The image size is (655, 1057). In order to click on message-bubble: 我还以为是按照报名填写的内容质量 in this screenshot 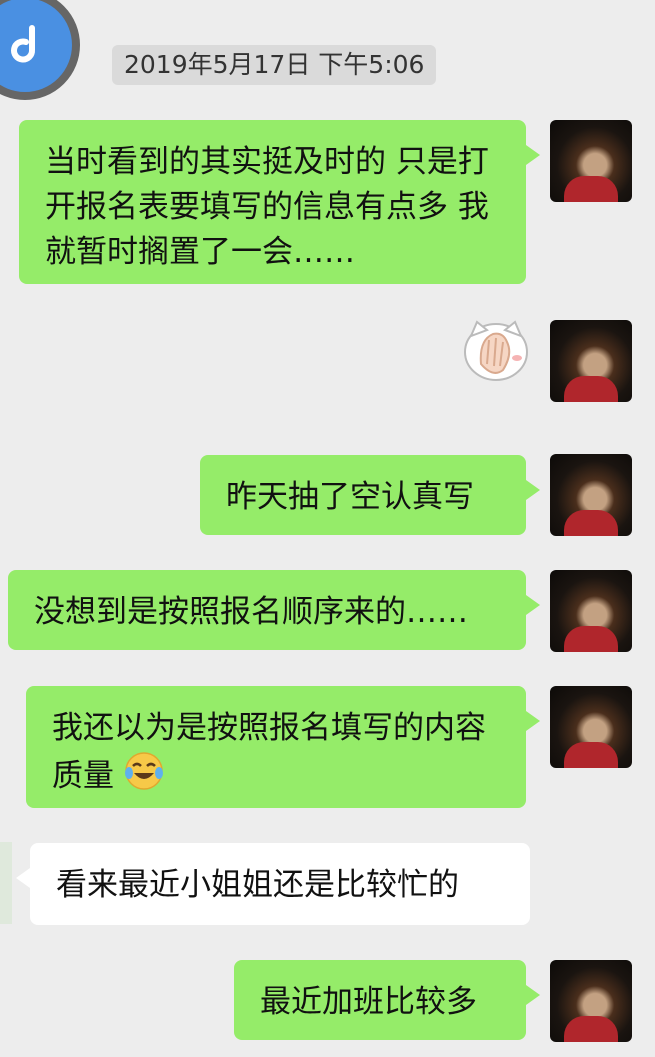, I will do `click(283, 747)`.